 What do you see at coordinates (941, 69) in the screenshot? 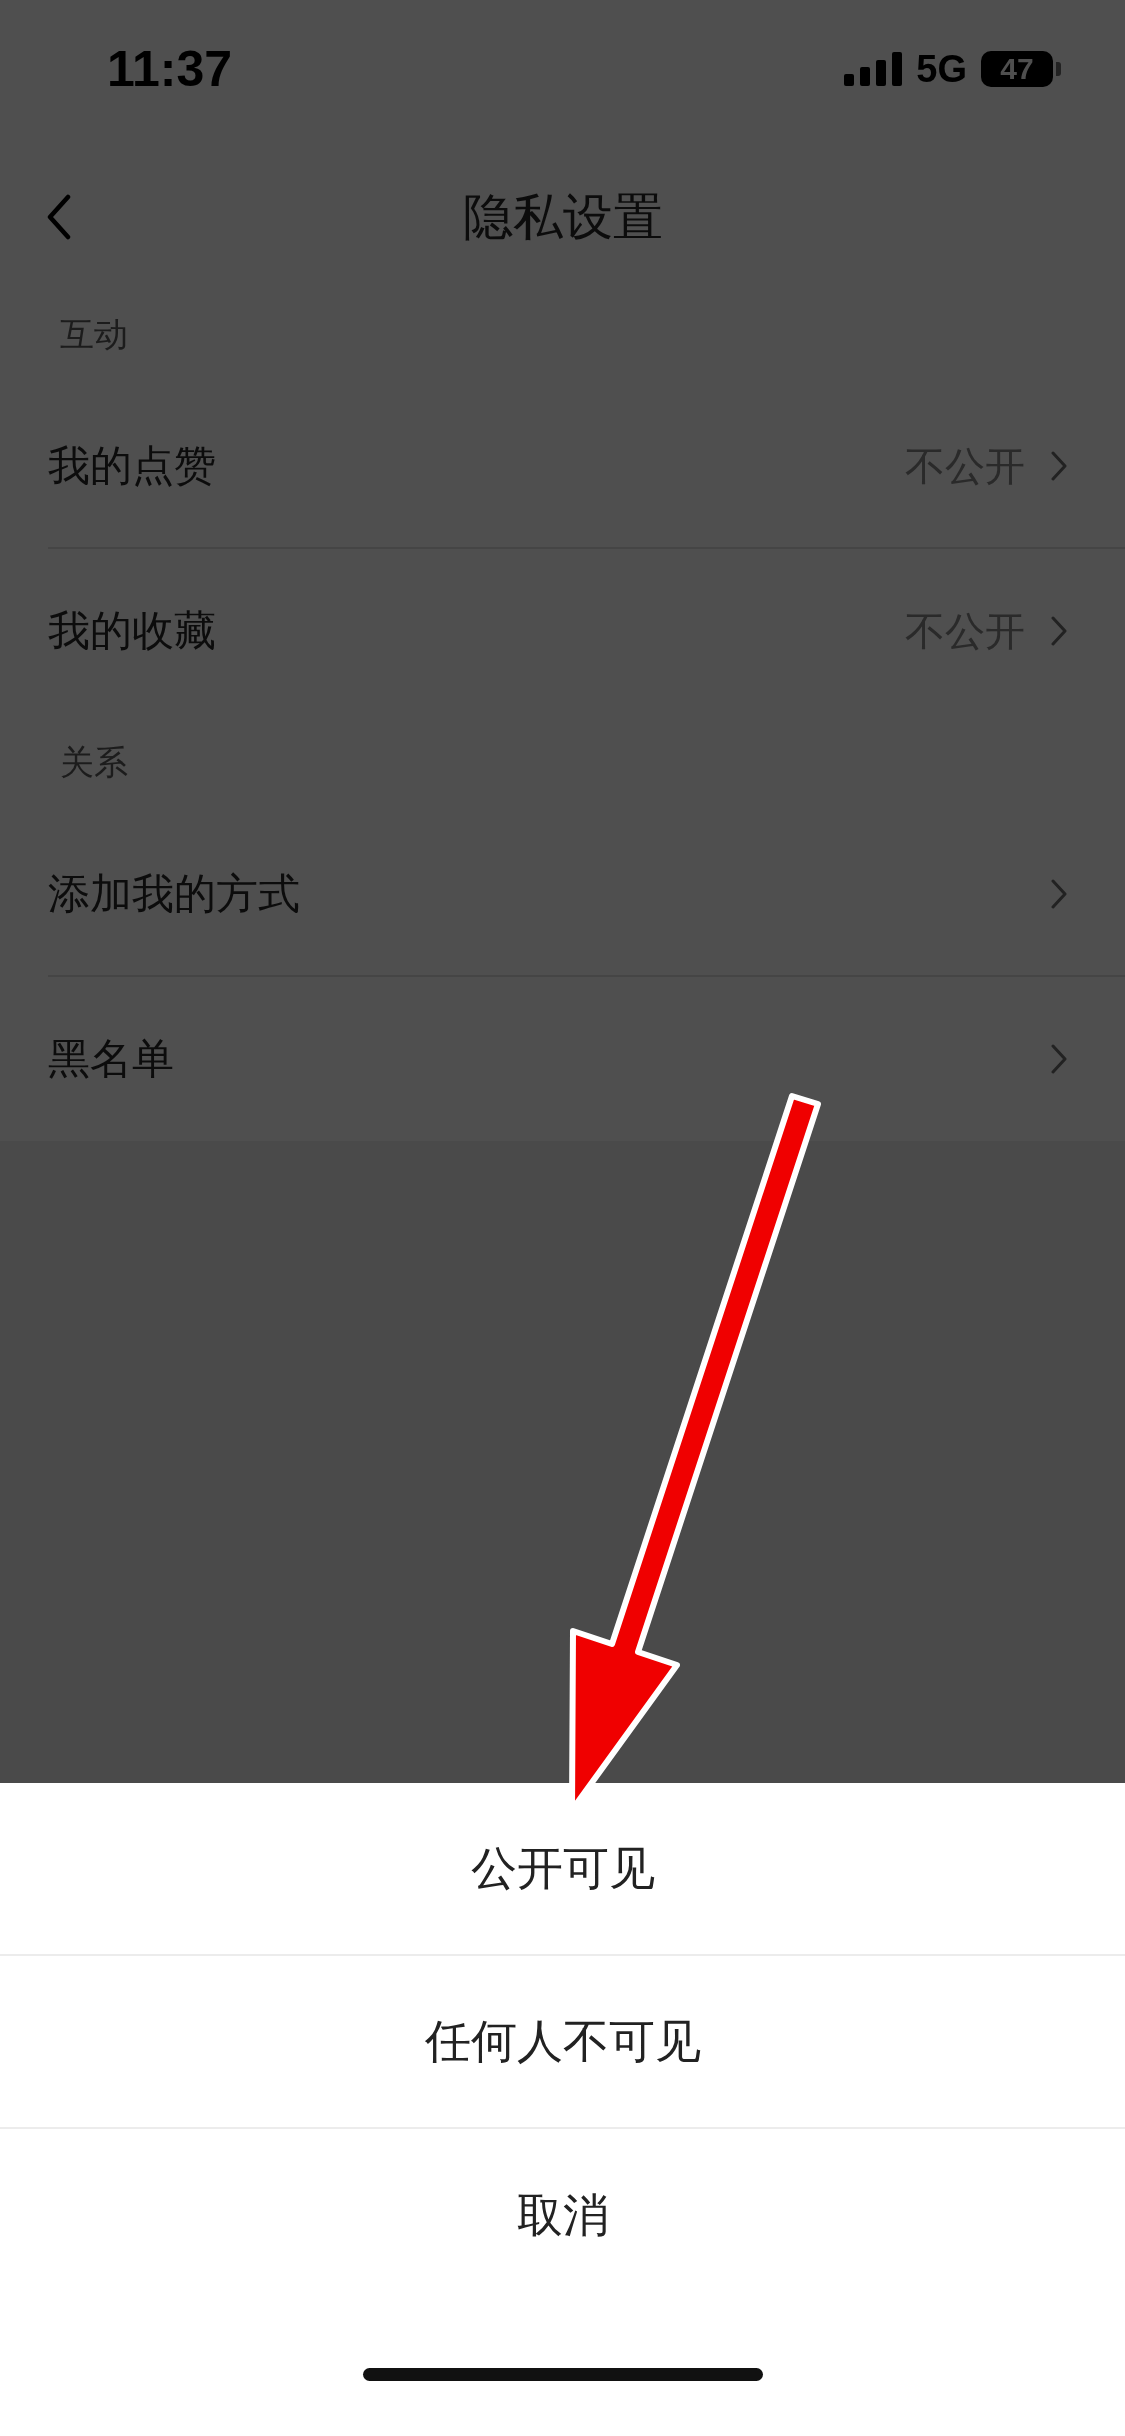
I see `network-label: 5G` at bounding box center [941, 69].